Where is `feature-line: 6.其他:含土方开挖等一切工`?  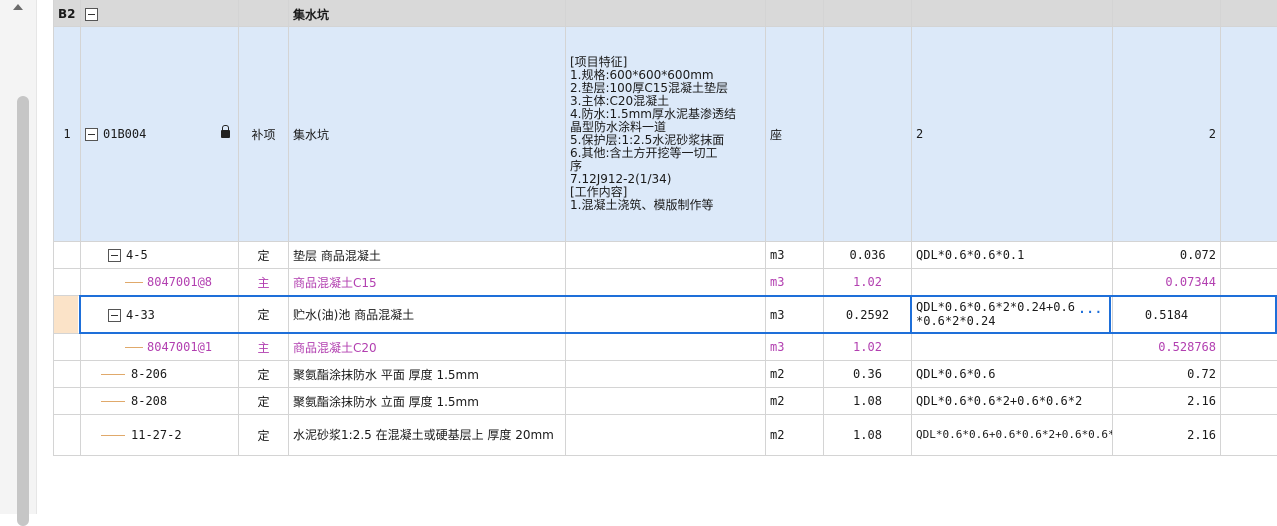
feature-line: 6.其他:含土方开挖等一切工 is located at coordinates (665, 153).